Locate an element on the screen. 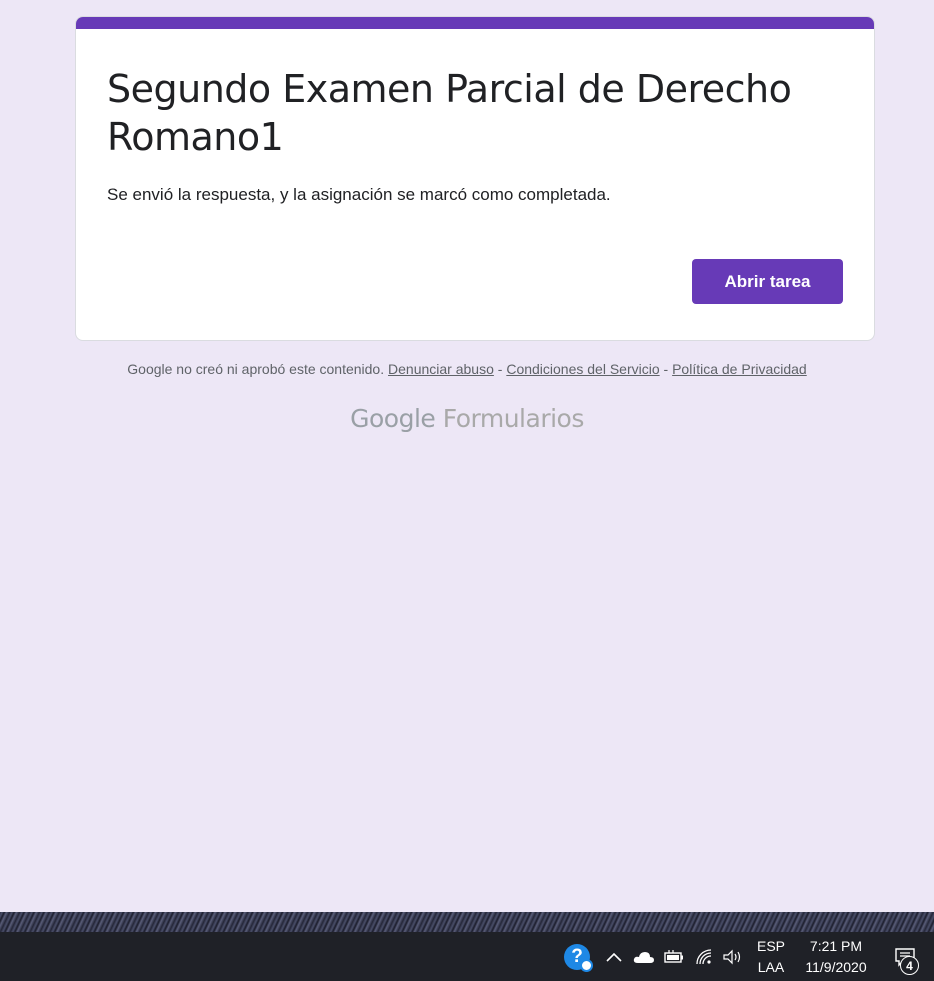 This screenshot has width=934, height=981. onedrive-cloud-icon is located at coordinates (644, 956).